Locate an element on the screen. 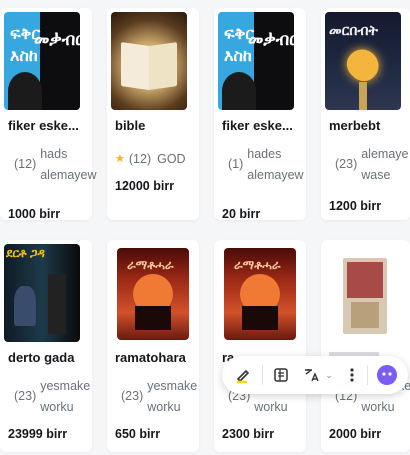  book-card: (12) yesmakeworku 2000 birr is located at coordinates (365, 346).